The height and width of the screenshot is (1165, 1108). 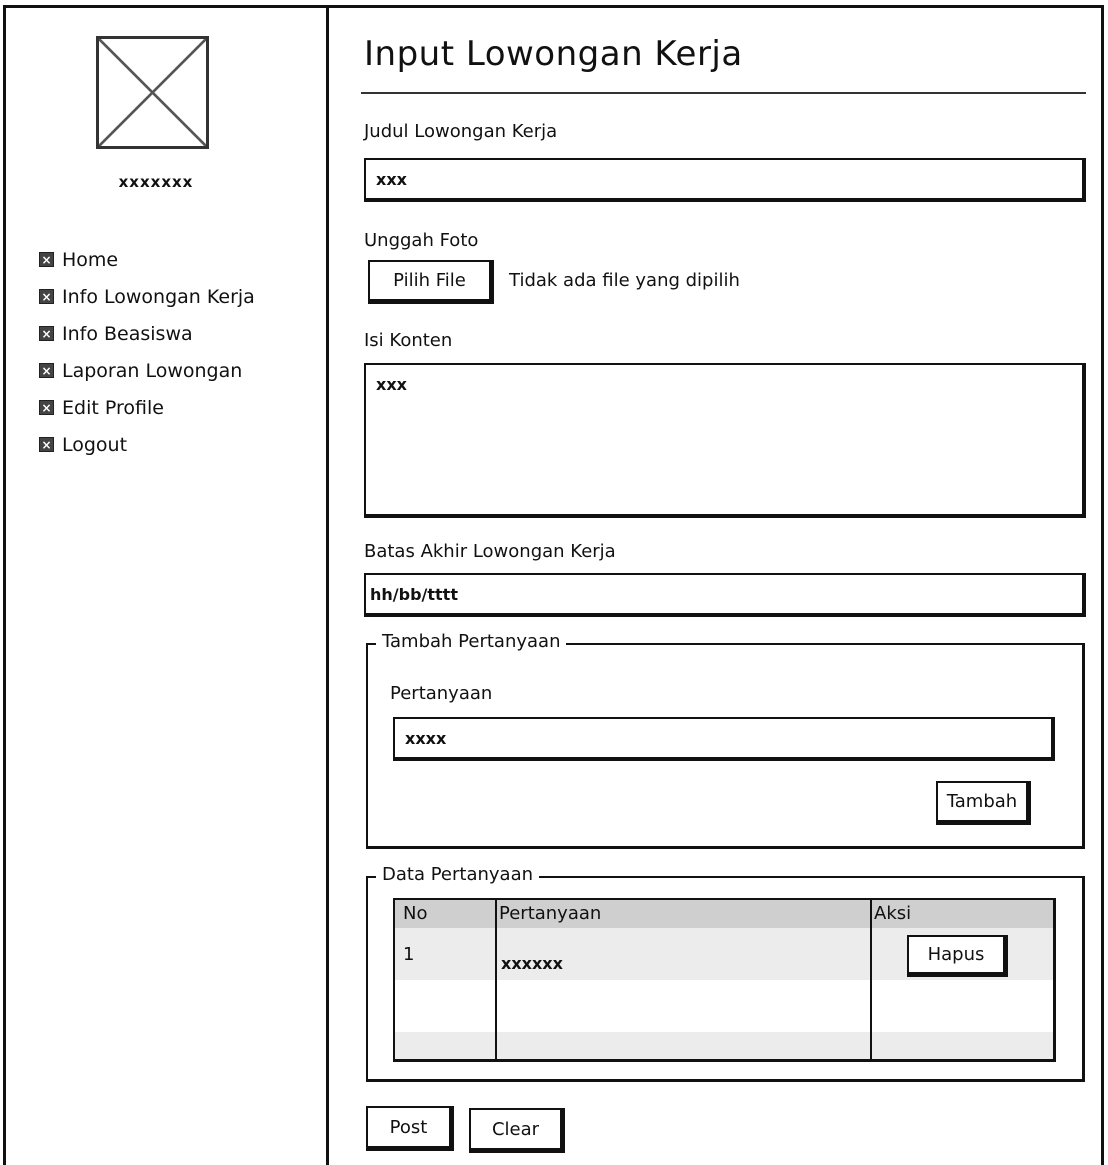 What do you see at coordinates (725, 180) in the screenshot?
I see `judul-input: xxx` at bounding box center [725, 180].